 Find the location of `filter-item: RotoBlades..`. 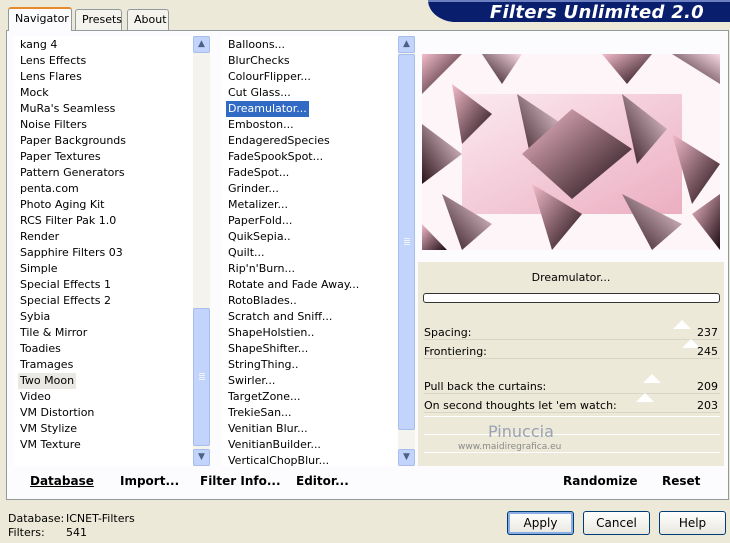

filter-item: RotoBlades.. is located at coordinates (262, 301).